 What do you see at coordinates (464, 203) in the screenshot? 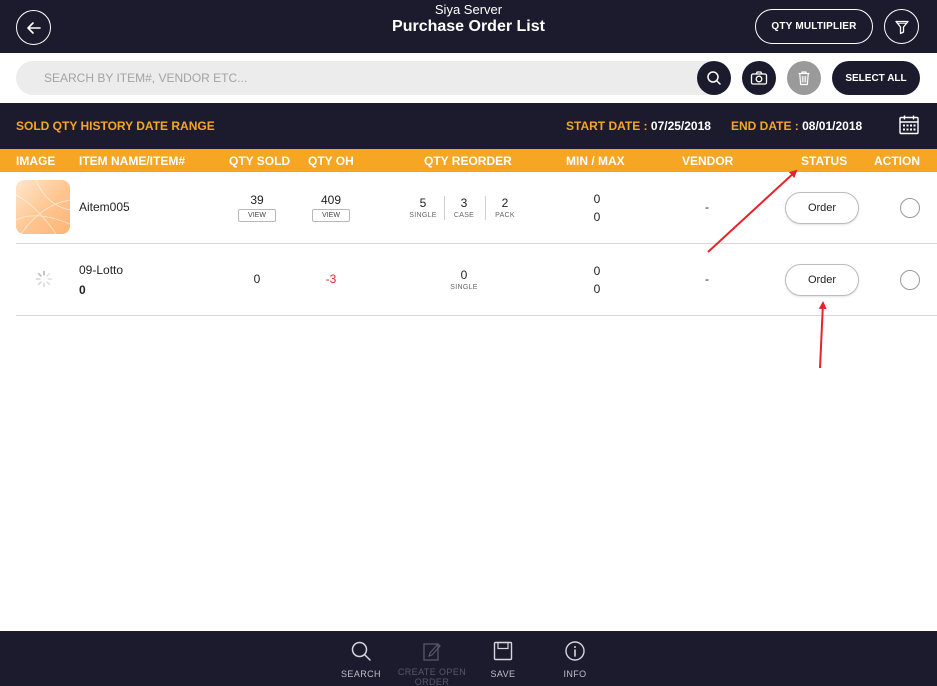
I see `reorder-value: 3` at bounding box center [464, 203].